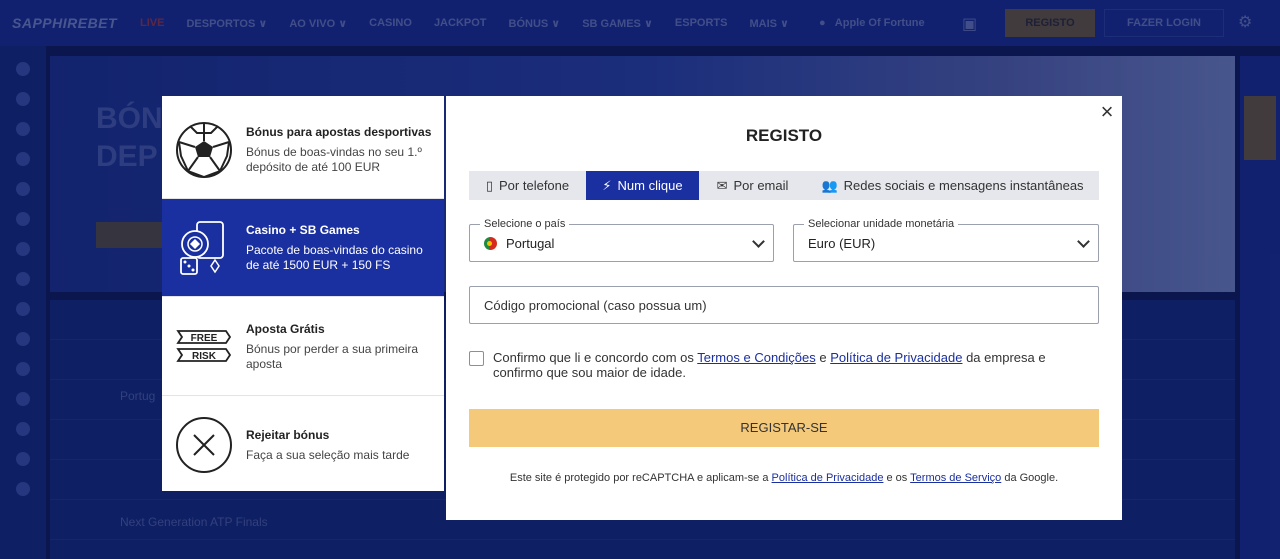 This screenshot has height=559, width=1280. I want to click on bonus-title: Casino + SB Games, so click(303, 229).